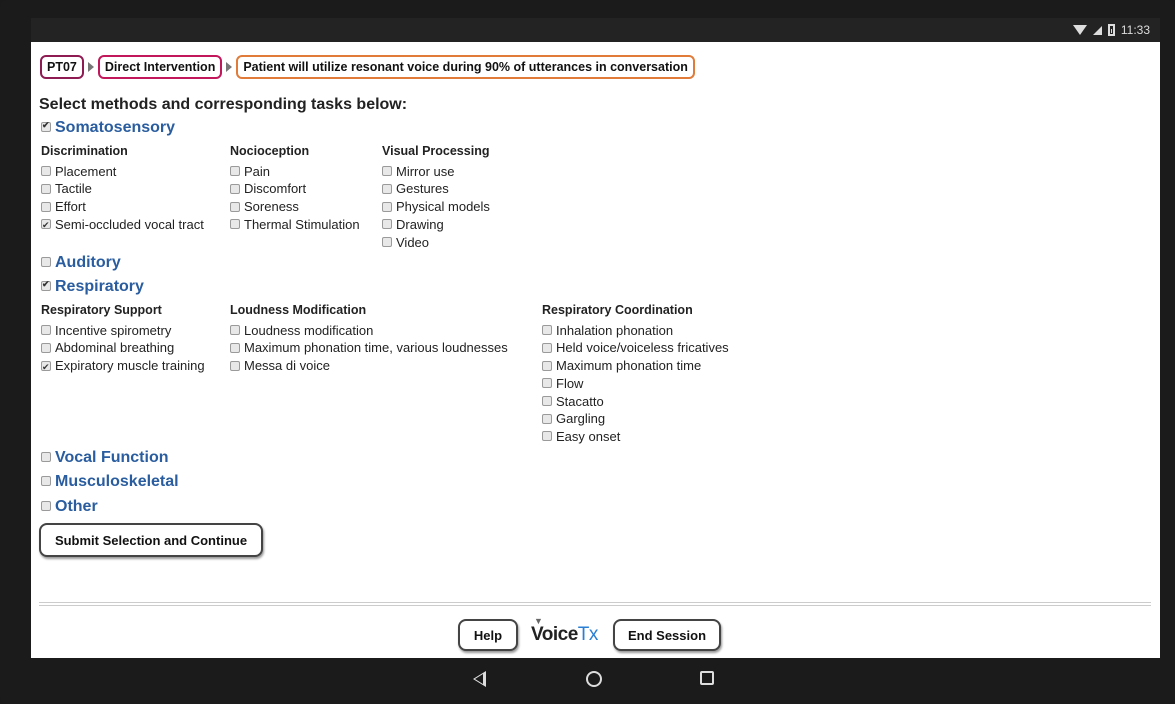 This screenshot has width=1175, height=704. What do you see at coordinates (570, 383) in the screenshot?
I see `task-label: Flow` at bounding box center [570, 383].